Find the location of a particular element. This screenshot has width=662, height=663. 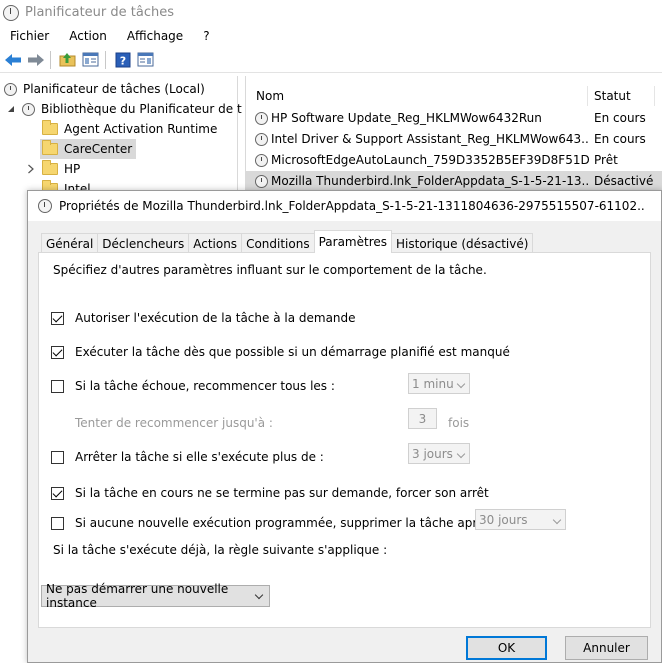

delete-duration-select: 30 jours is located at coordinates (520, 519).